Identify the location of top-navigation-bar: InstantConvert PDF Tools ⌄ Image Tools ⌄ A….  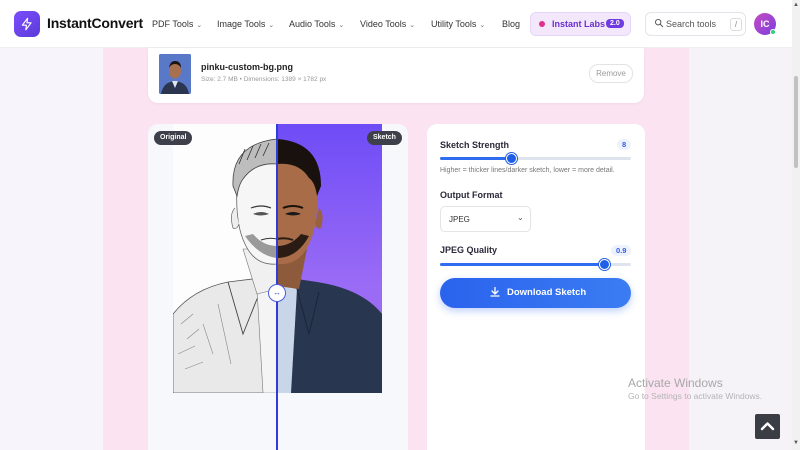
(396, 24).